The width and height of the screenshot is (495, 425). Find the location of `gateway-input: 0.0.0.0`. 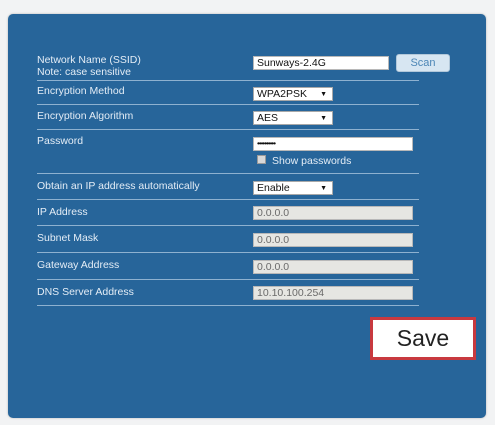

gateway-input: 0.0.0.0 is located at coordinates (333, 267).